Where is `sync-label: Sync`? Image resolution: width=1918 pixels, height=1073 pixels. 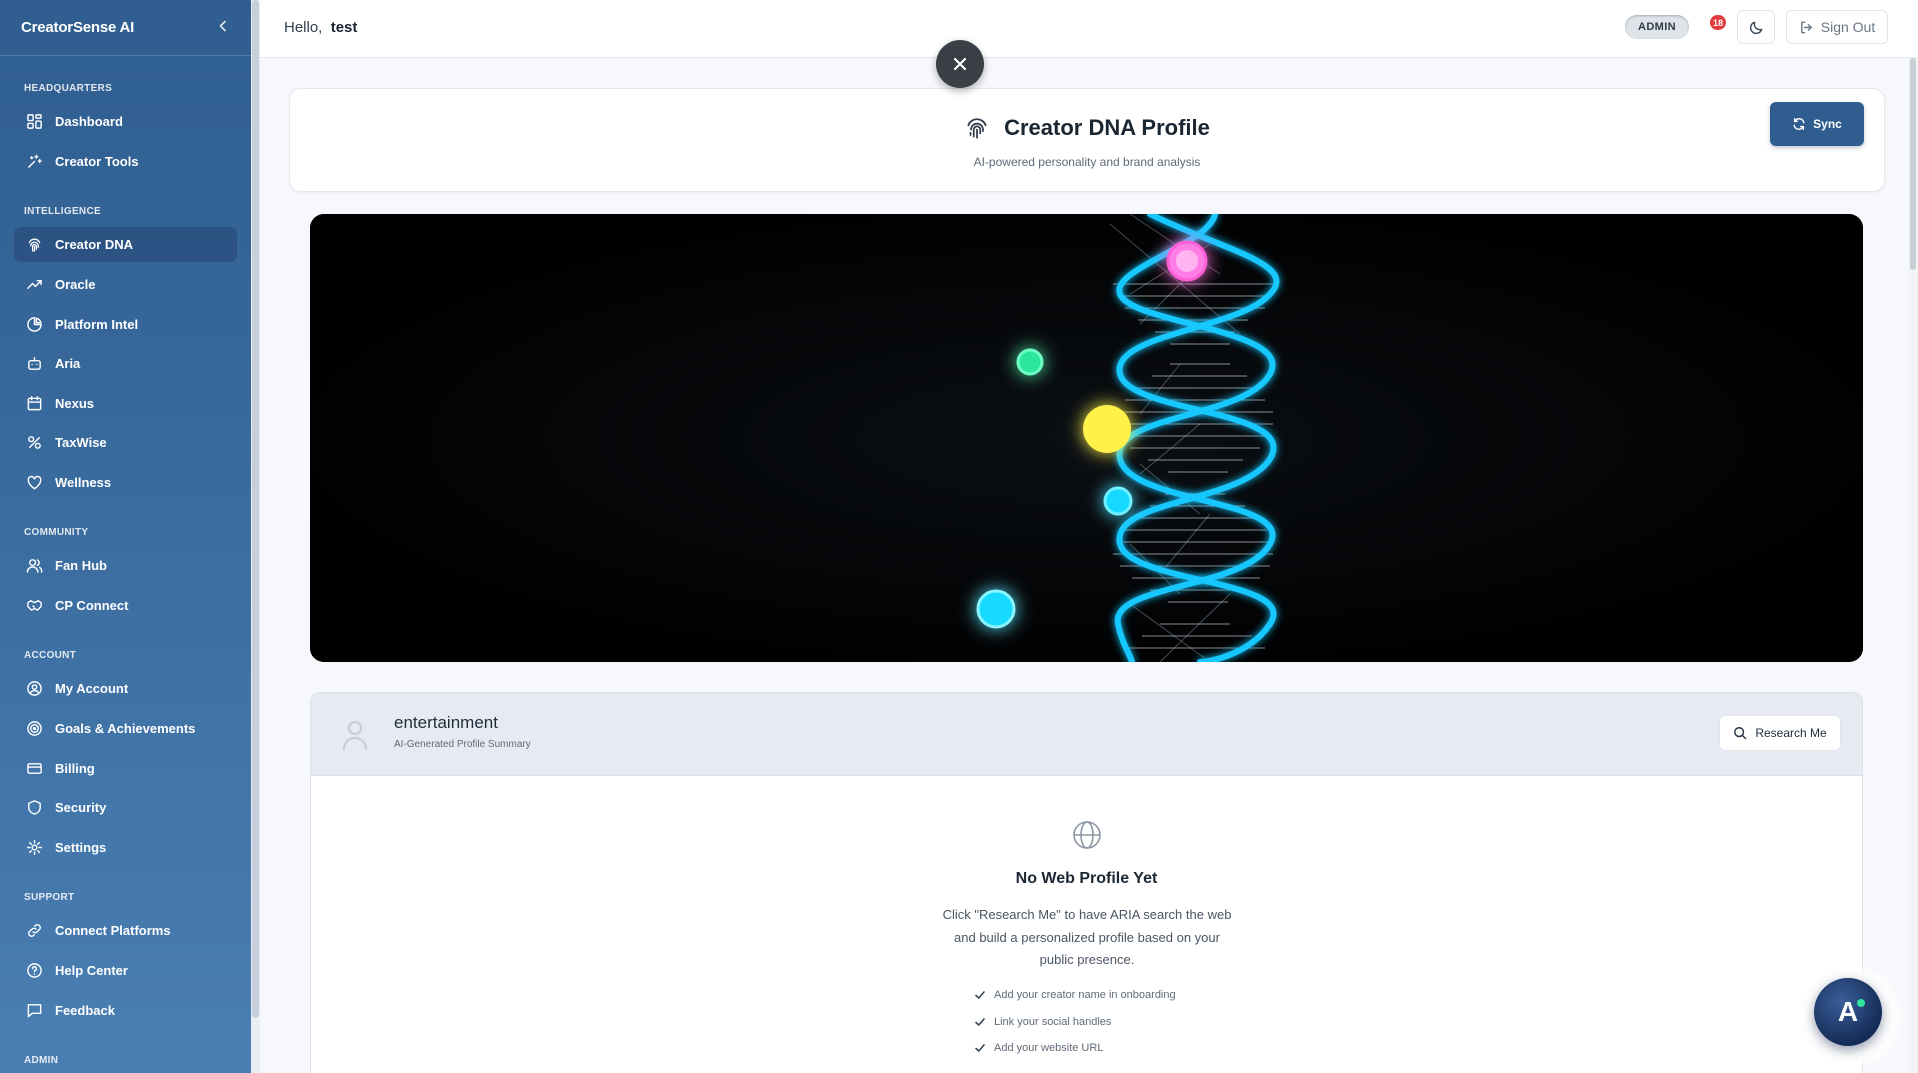 sync-label: Sync is located at coordinates (1827, 124).